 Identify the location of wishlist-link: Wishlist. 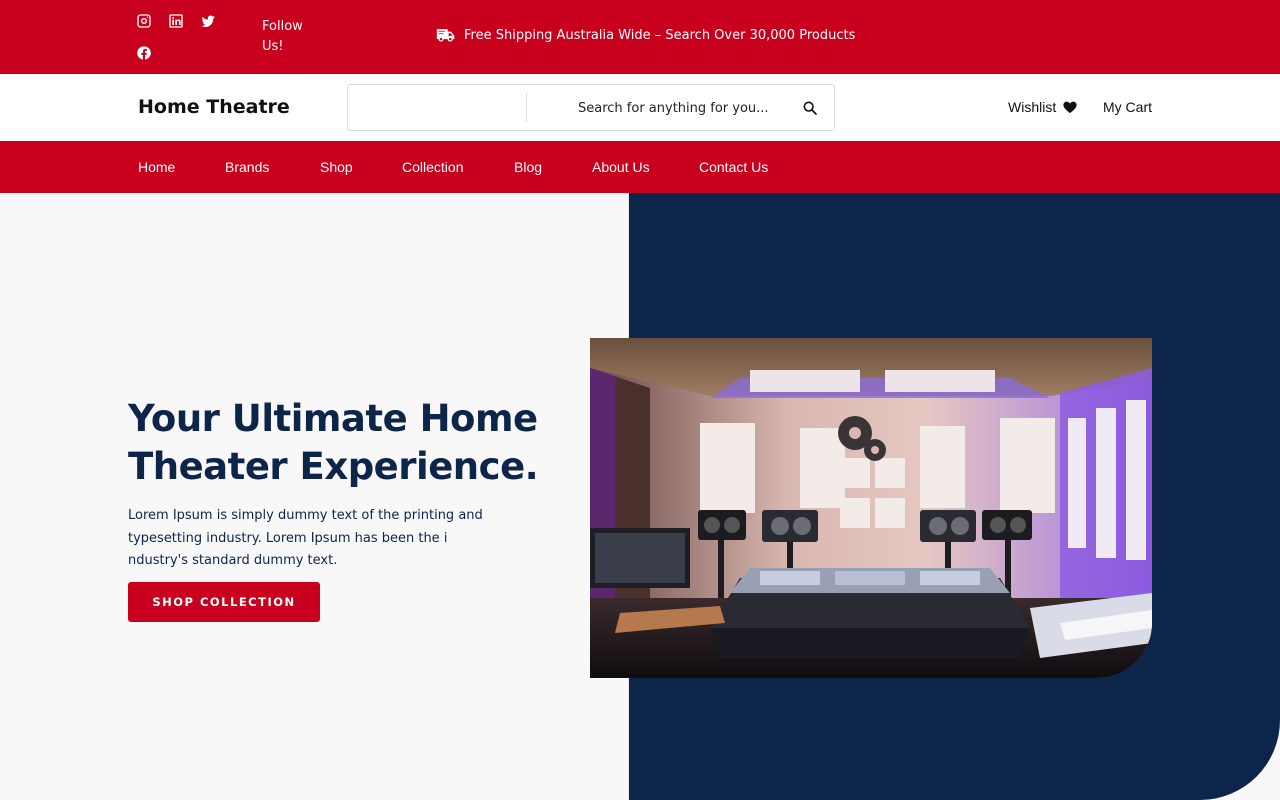
(1043, 107).